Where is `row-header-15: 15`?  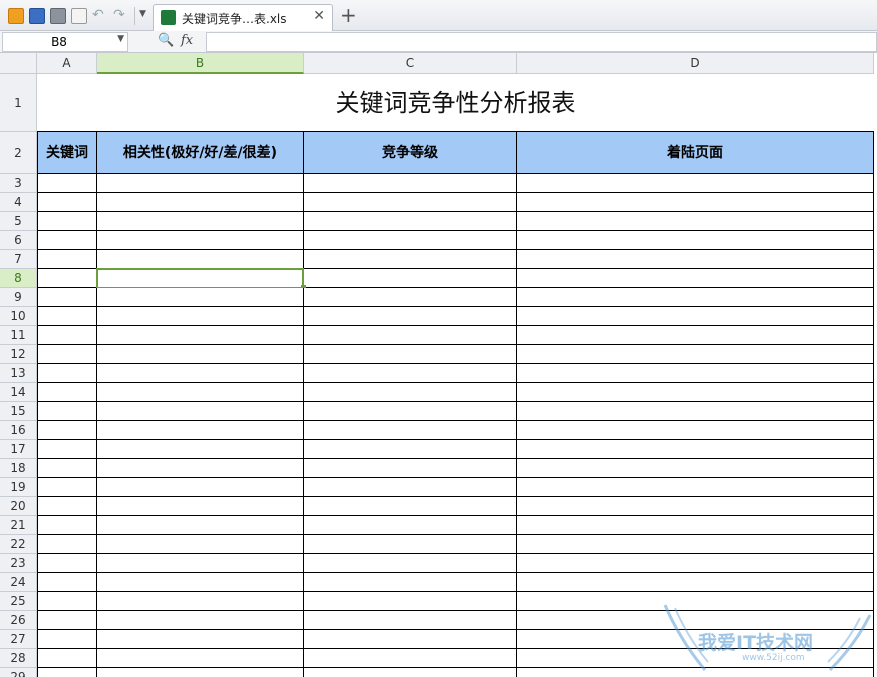 row-header-15: 15 is located at coordinates (18, 411).